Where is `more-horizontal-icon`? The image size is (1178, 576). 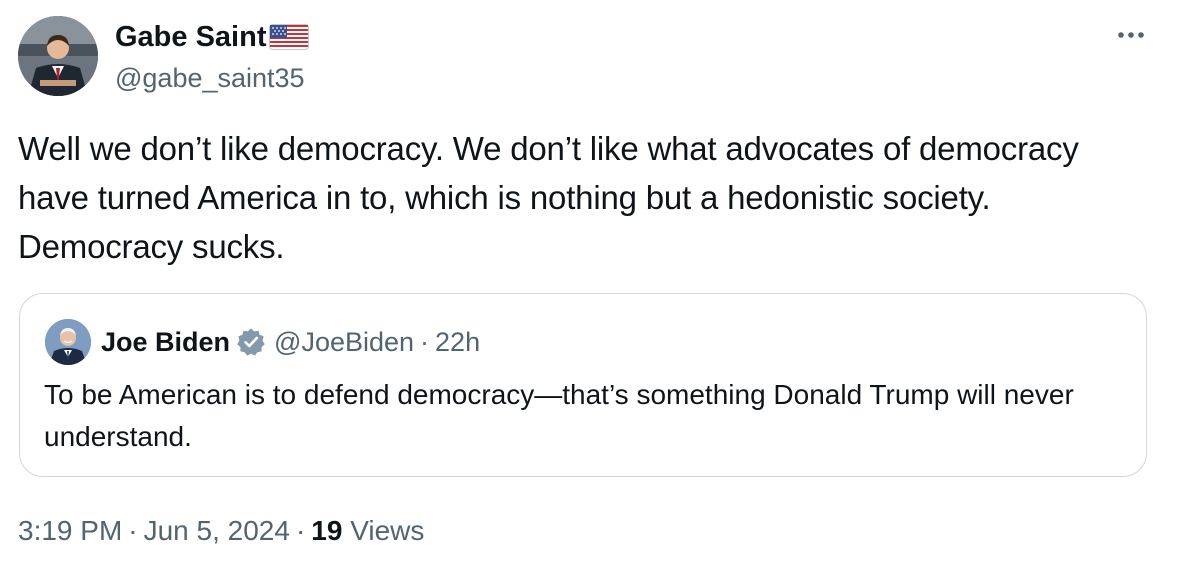 more-horizontal-icon is located at coordinates (1131, 35).